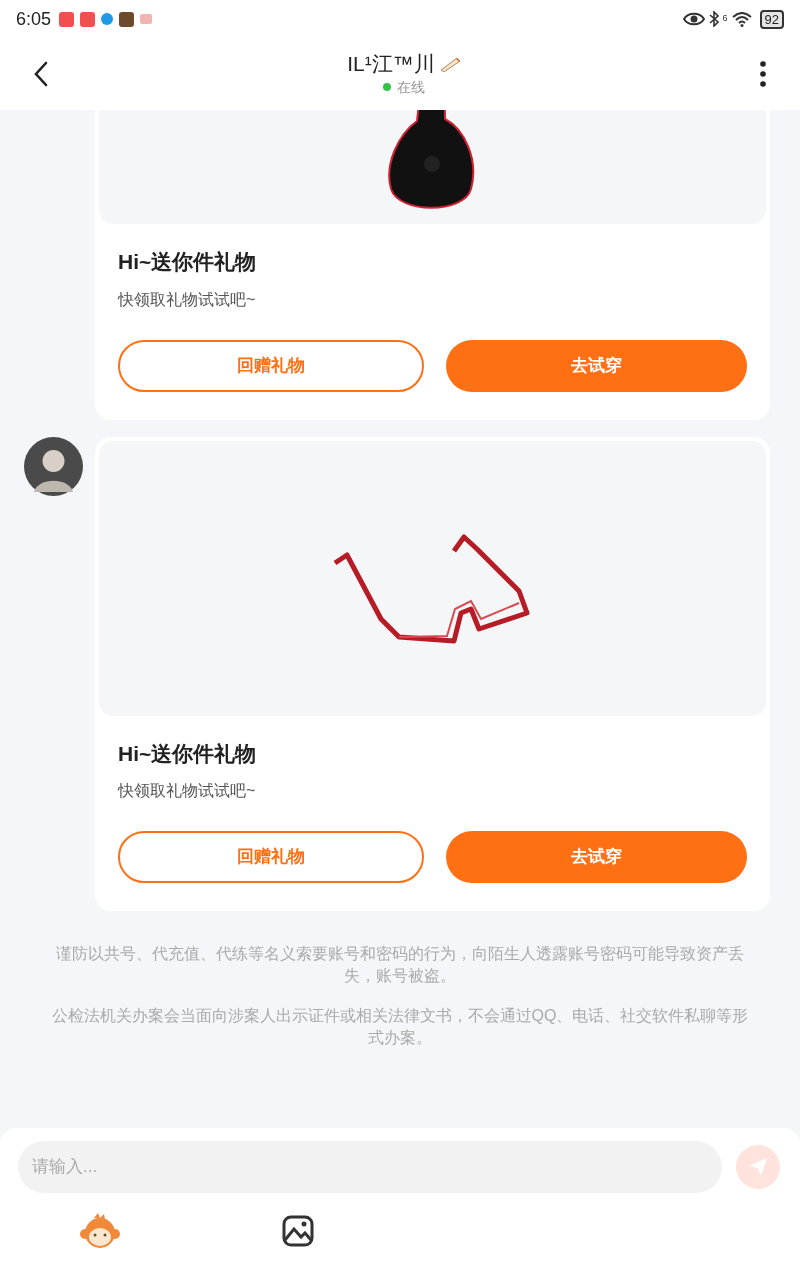 The image size is (800, 1280). I want to click on pencil-icon, so click(449, 63).